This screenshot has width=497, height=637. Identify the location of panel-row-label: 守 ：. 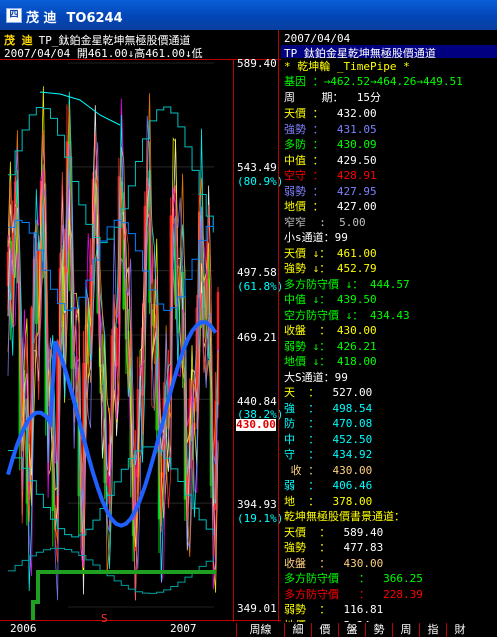
(308, 454).